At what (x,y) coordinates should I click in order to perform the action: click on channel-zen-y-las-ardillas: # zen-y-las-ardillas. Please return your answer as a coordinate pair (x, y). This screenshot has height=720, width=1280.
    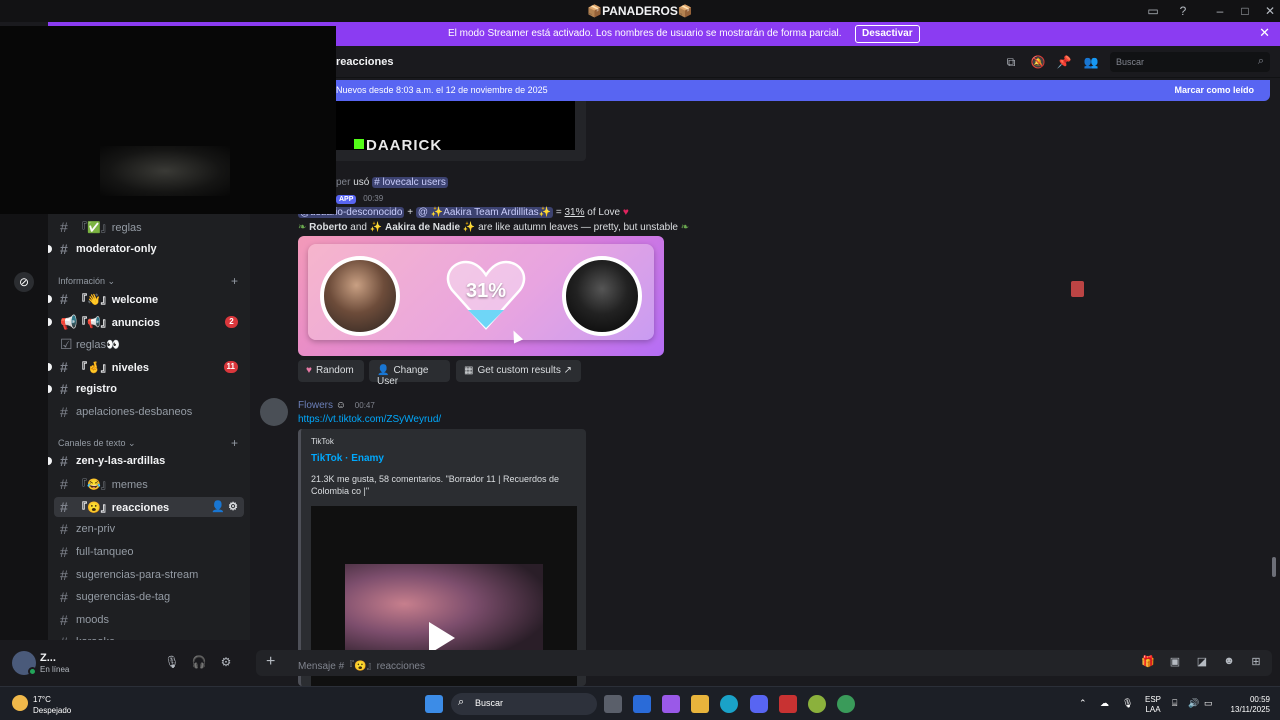
    Looking at the image, I should click on (146, 461).